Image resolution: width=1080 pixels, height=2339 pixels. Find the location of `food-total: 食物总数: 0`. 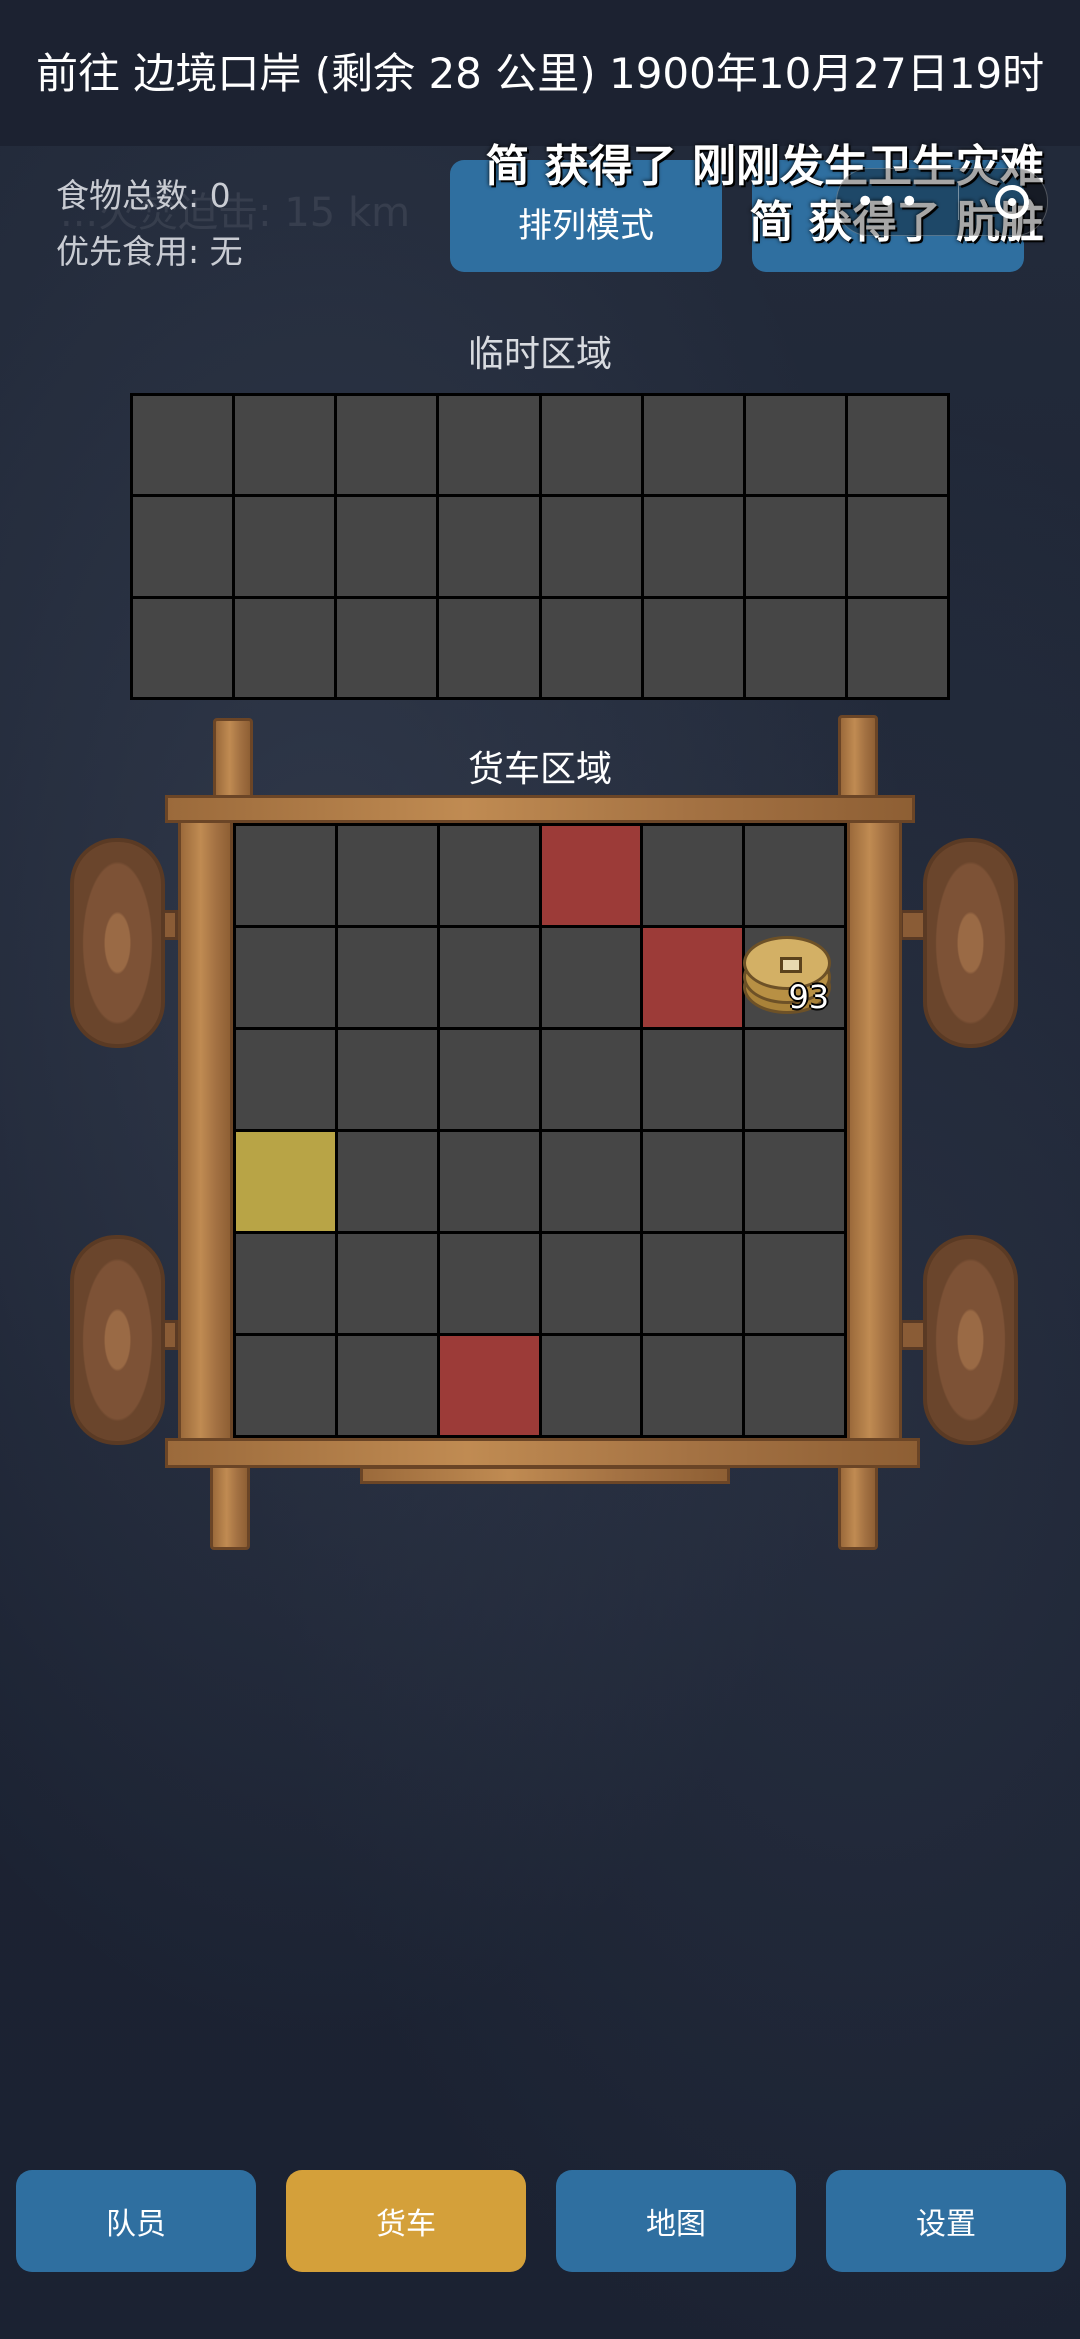

food-total: 食物总数: 0 is located at coordinates (143, 195).